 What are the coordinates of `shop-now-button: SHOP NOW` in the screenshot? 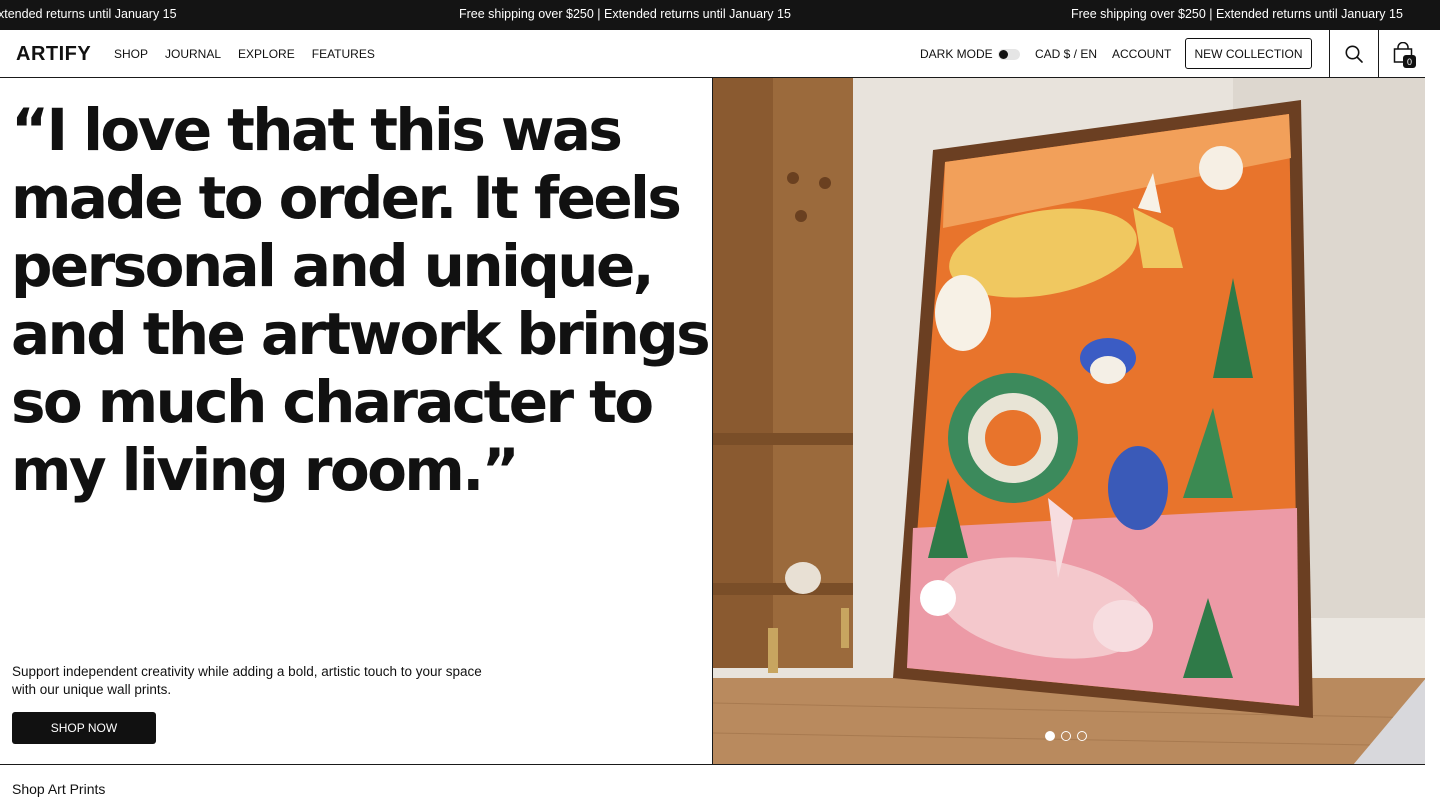 It's located at (84, 728).